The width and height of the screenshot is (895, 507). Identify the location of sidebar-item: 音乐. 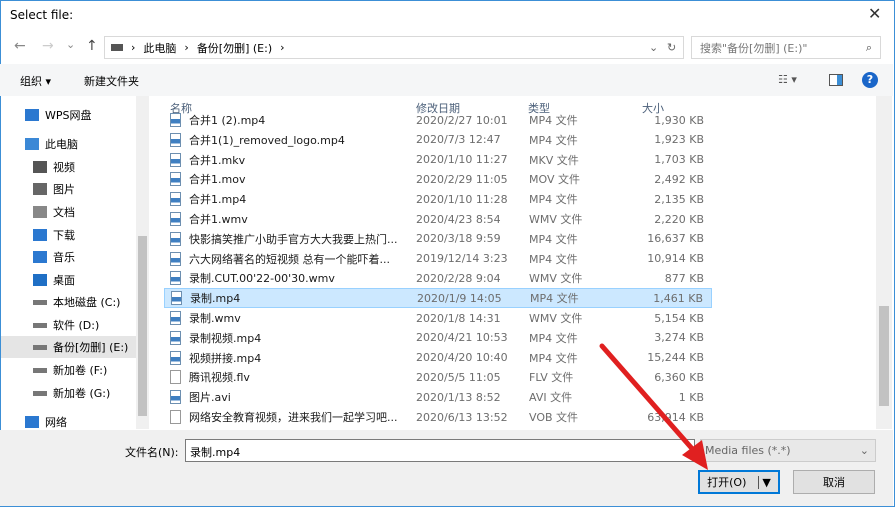
(70, 257).